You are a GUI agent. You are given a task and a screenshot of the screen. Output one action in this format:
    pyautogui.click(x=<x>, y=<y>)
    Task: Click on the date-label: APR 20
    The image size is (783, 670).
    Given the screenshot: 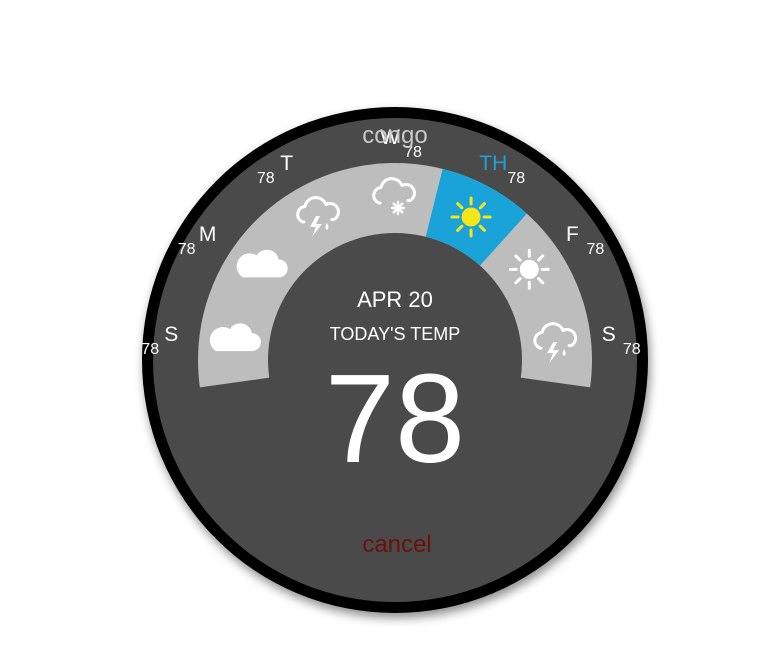 What is the action you would take?
    pyautogui.click(x=395, y=299)
    